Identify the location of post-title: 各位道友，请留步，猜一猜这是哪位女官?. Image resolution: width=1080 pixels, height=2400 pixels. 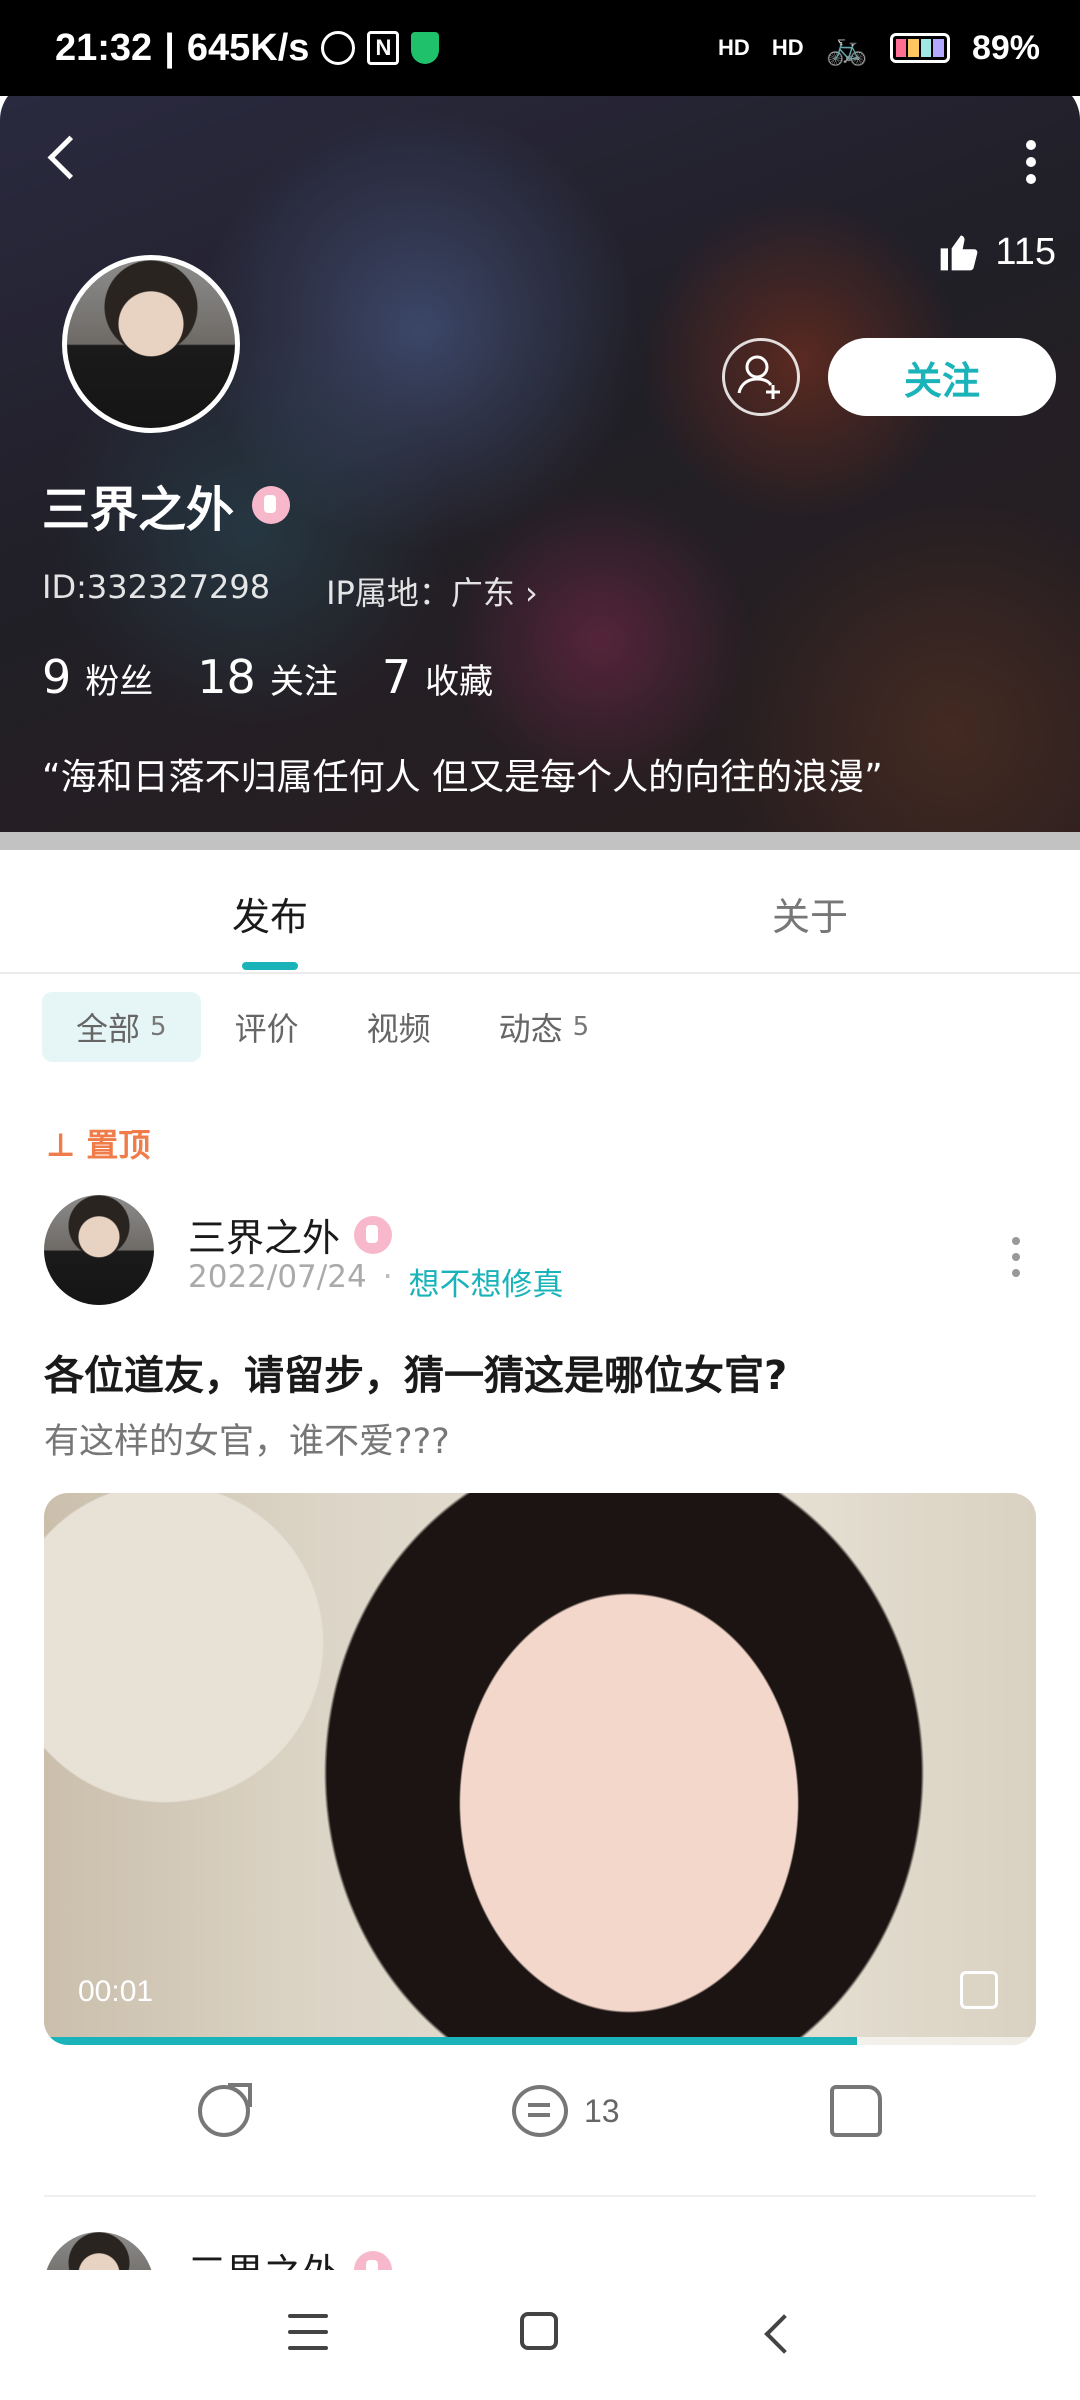
(416, 1376).